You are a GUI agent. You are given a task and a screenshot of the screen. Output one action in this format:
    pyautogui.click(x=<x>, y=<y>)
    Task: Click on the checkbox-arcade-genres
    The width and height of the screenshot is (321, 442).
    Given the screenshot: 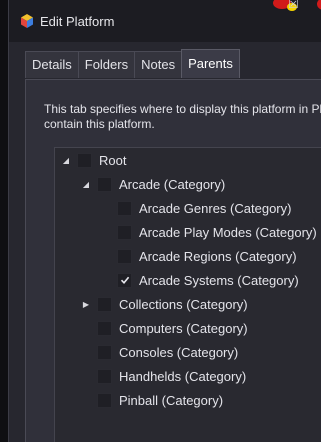 What is the action you would take?
    pyautogui.click(x=124, y=208)
    